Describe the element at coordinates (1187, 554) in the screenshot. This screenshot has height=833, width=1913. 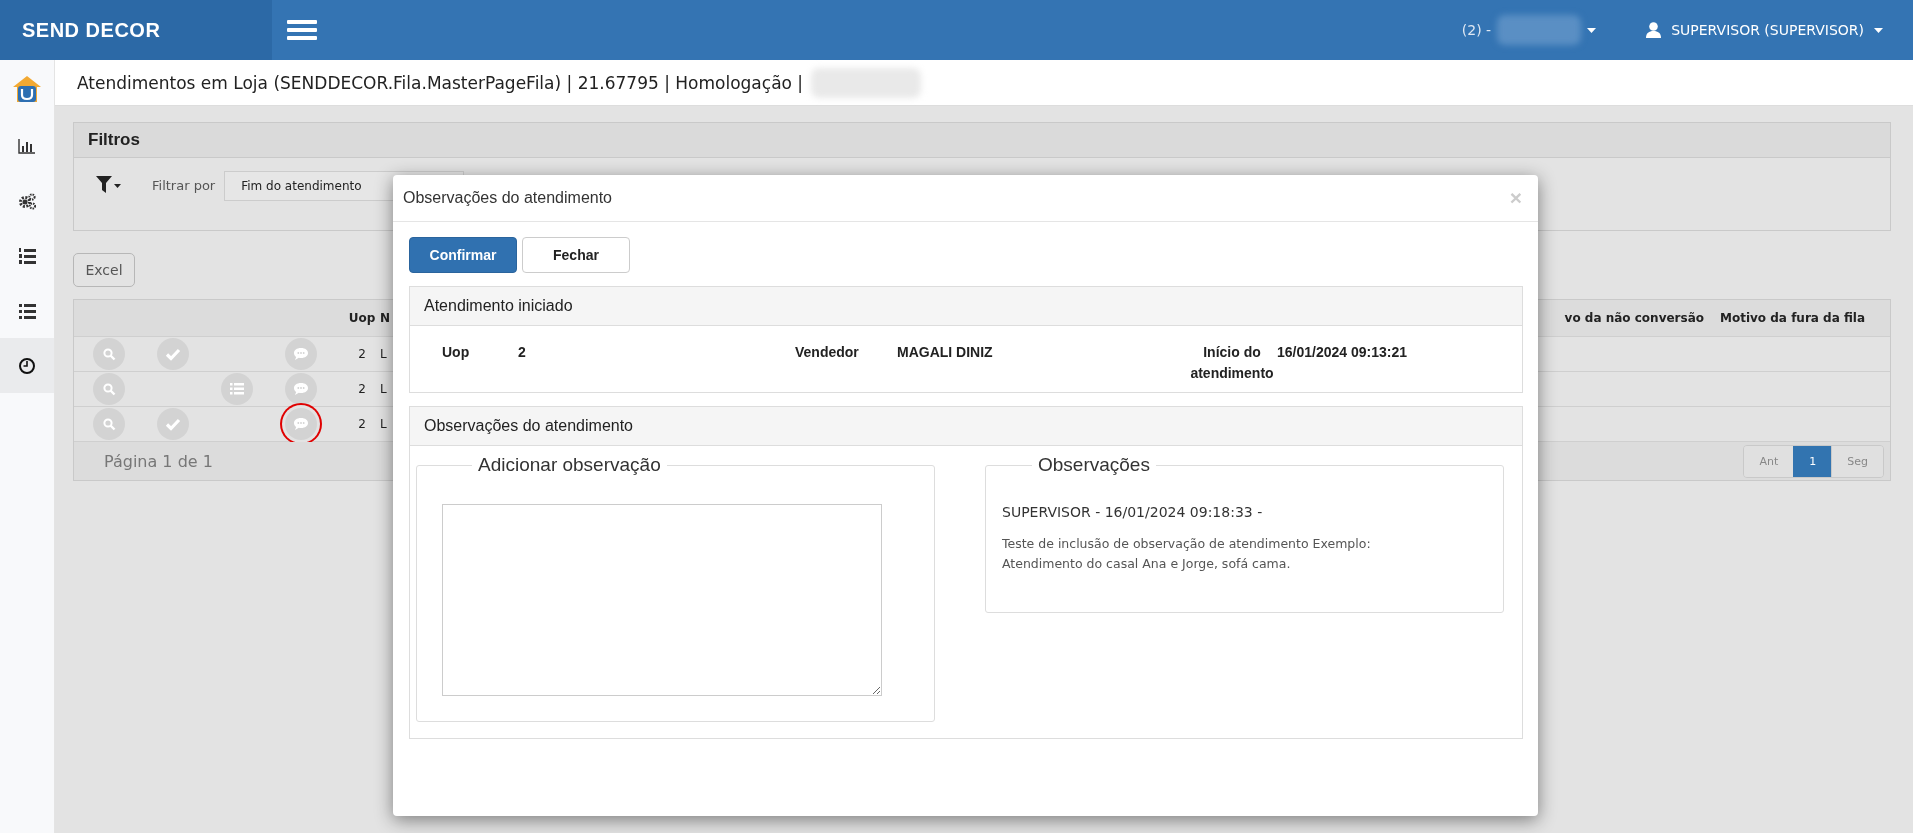
I see `note-text: Teste de inclusão de observação de atendimento Exemplo: Atendimento do casal Ana e Jorge, sofá cama.` at that location.